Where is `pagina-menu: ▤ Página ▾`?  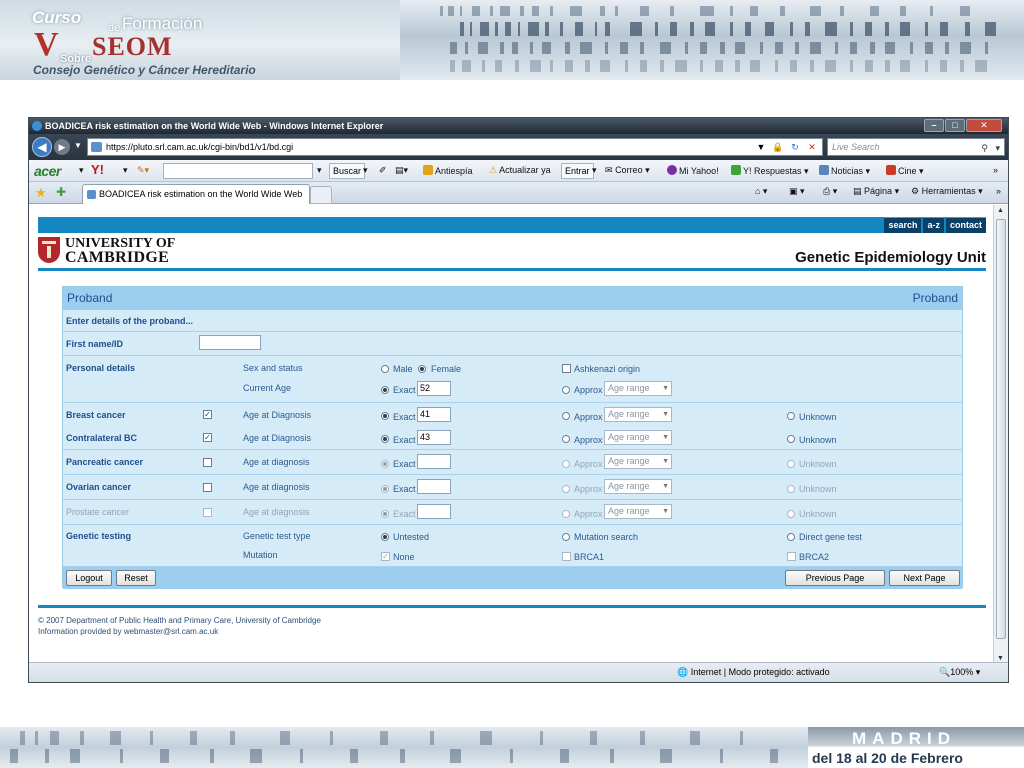 pagina-menu: ▤ Página ▾ is located at coordinates (876, 191).